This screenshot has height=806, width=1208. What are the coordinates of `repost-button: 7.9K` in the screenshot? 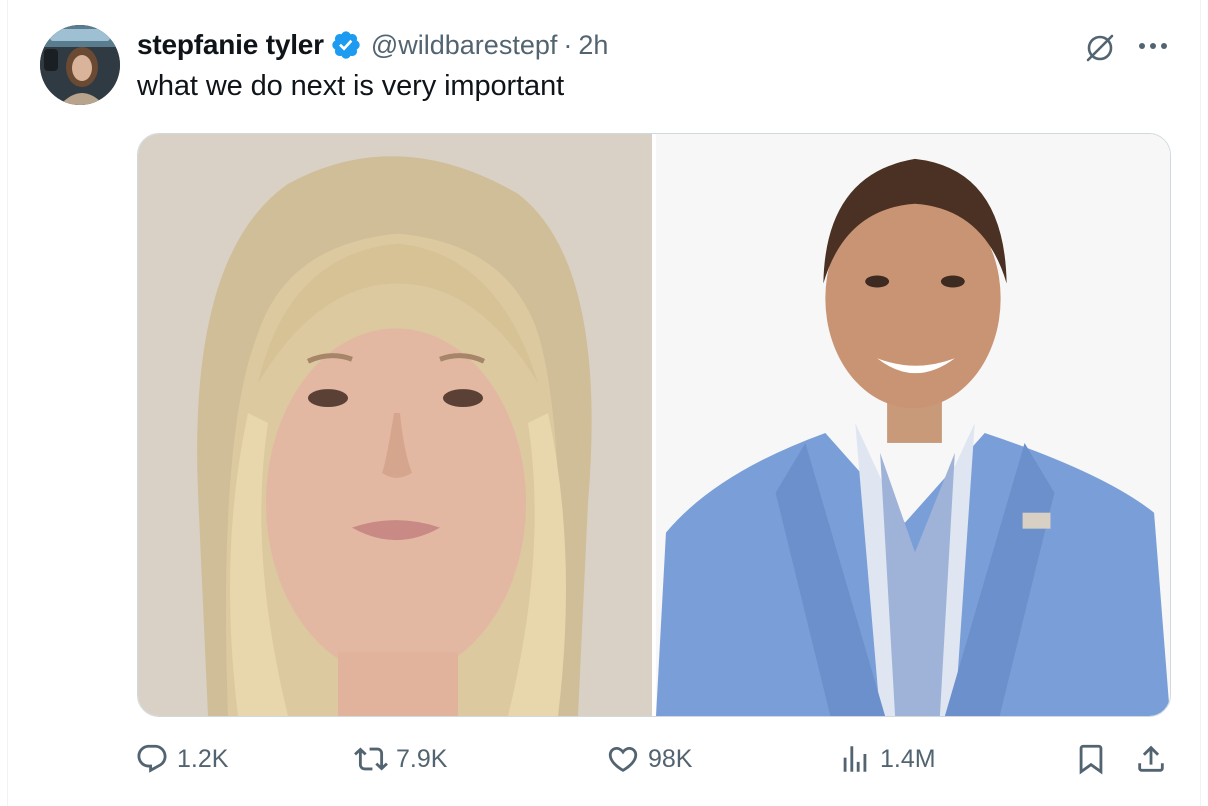 It's located at (400, 759).